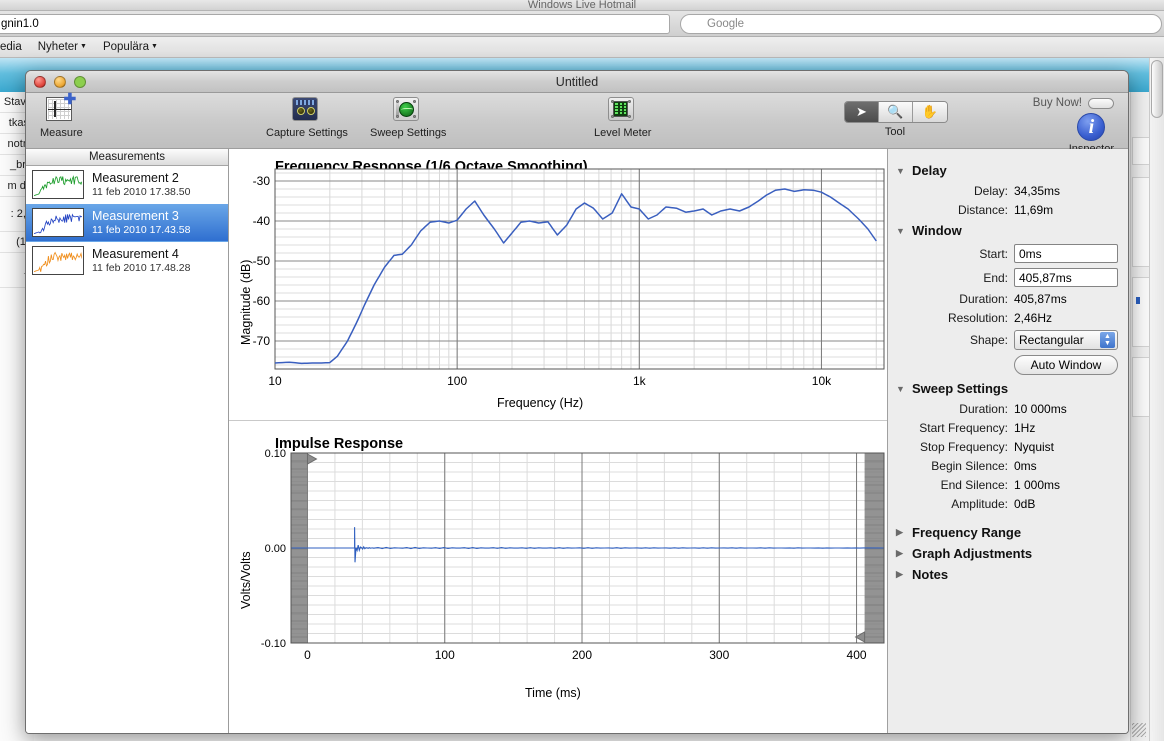  I want to click on inspector-section-notes: ▶ Notes, so click(1007, 574).